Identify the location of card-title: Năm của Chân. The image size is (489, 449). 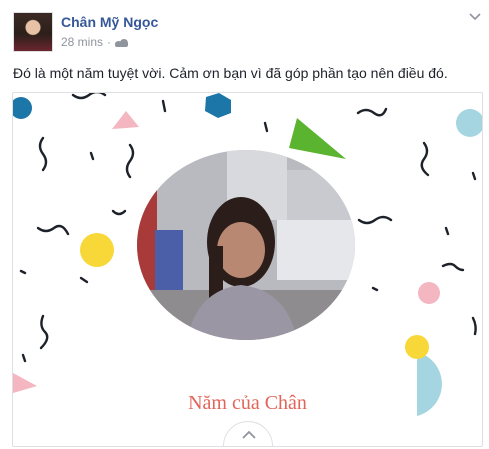
(247, 403).